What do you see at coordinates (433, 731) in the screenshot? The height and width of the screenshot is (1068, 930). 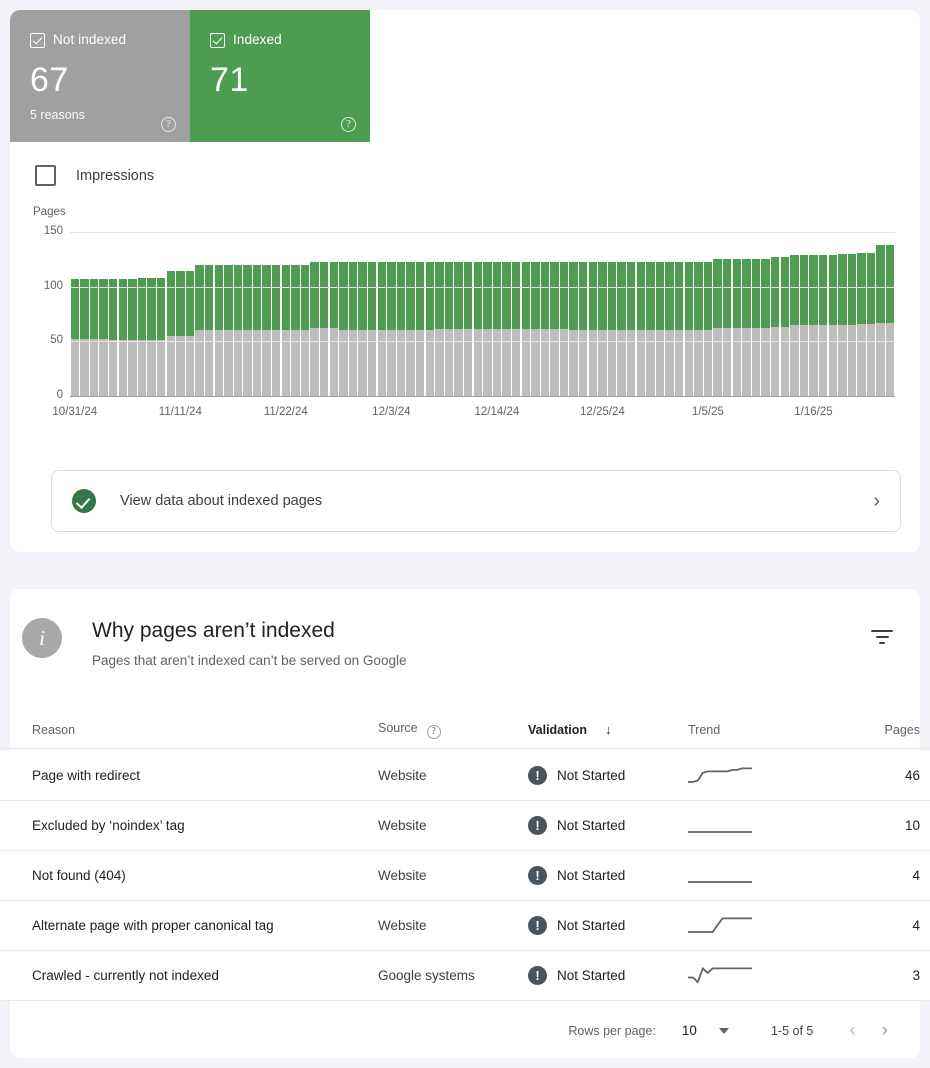 I see `help-icon-source: ?` at bounding box center [433, 731].